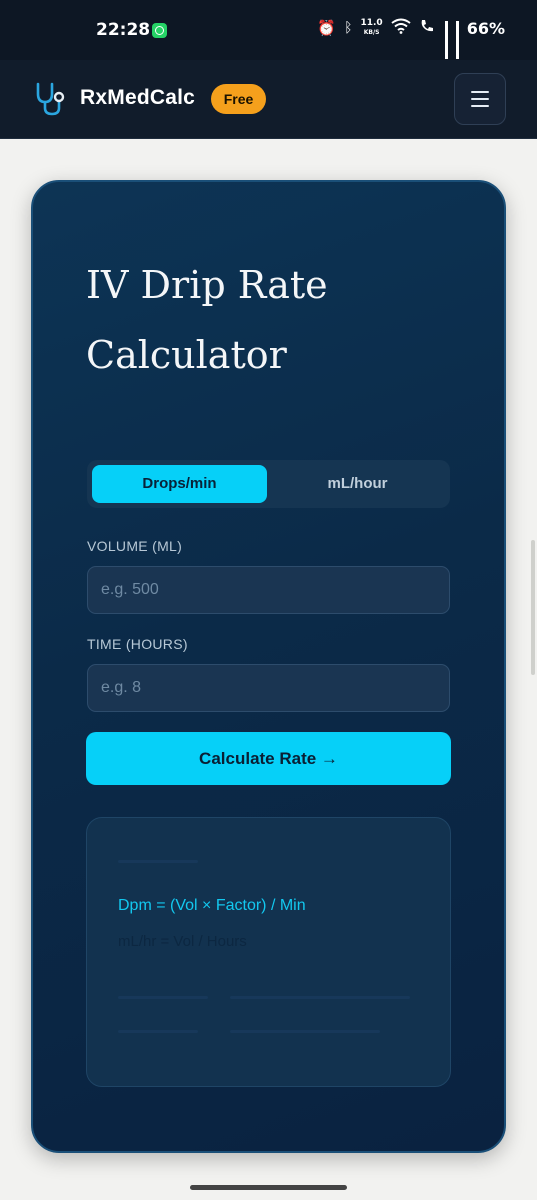 Image resolution: width=537 pixels, height=1200 pixels. What do you see at coordinates (428, 28) in the screenshot?
I see `call-icon` at bounding box center [428, 28].